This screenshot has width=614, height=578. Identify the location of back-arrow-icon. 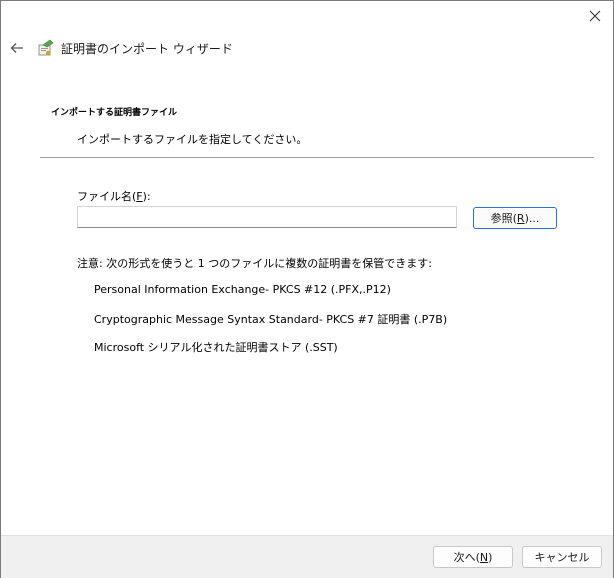
(16, 48).